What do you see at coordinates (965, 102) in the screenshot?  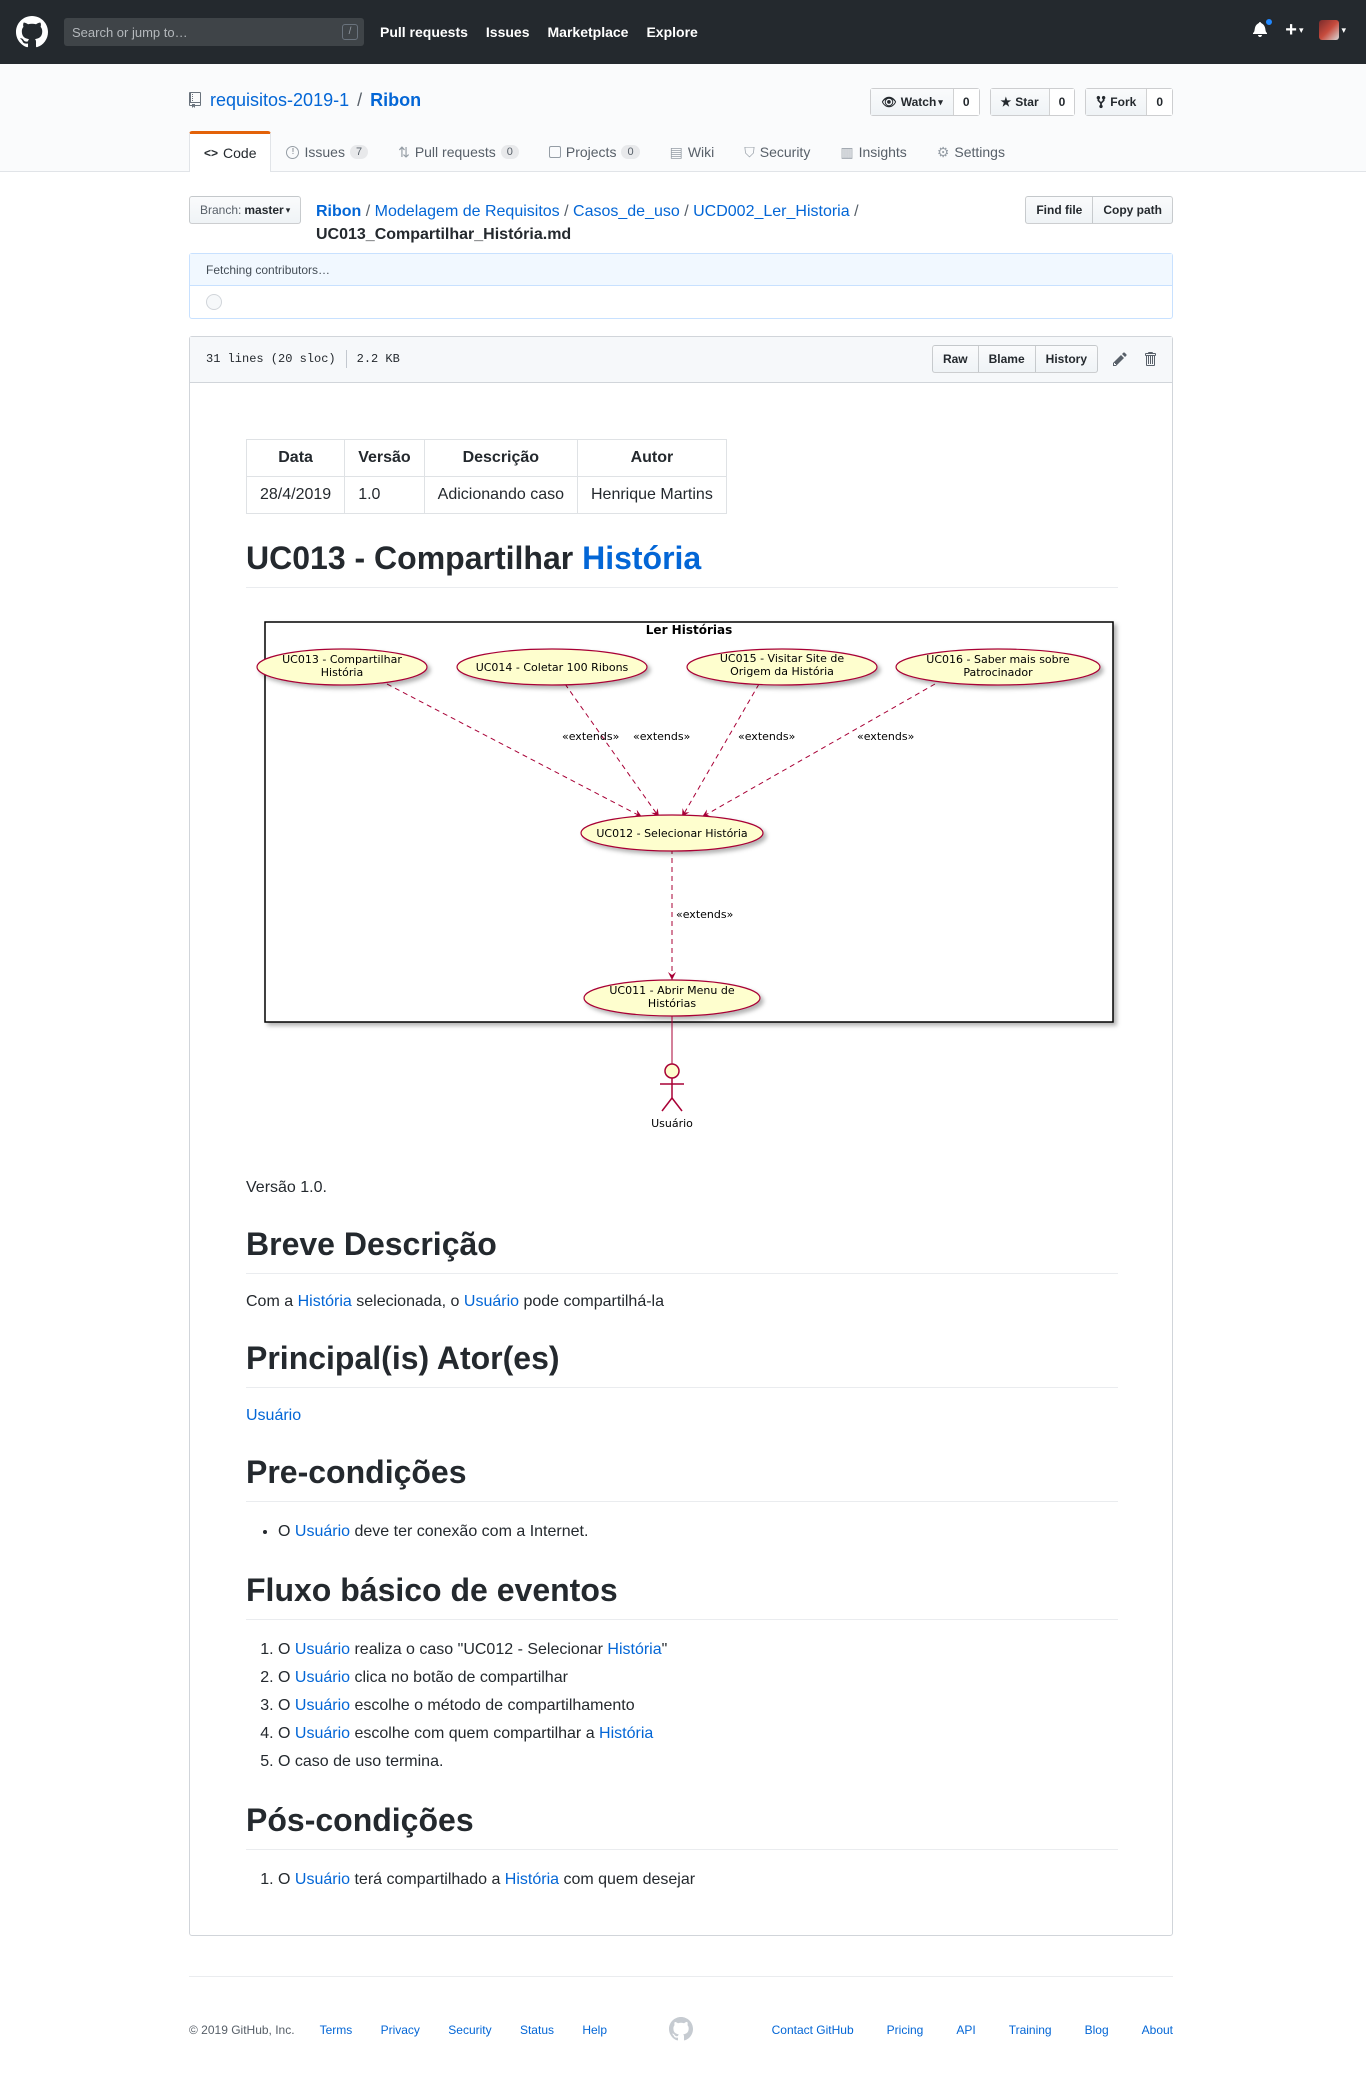 I see `watch-count: 0` at bounding box center [965, 102].